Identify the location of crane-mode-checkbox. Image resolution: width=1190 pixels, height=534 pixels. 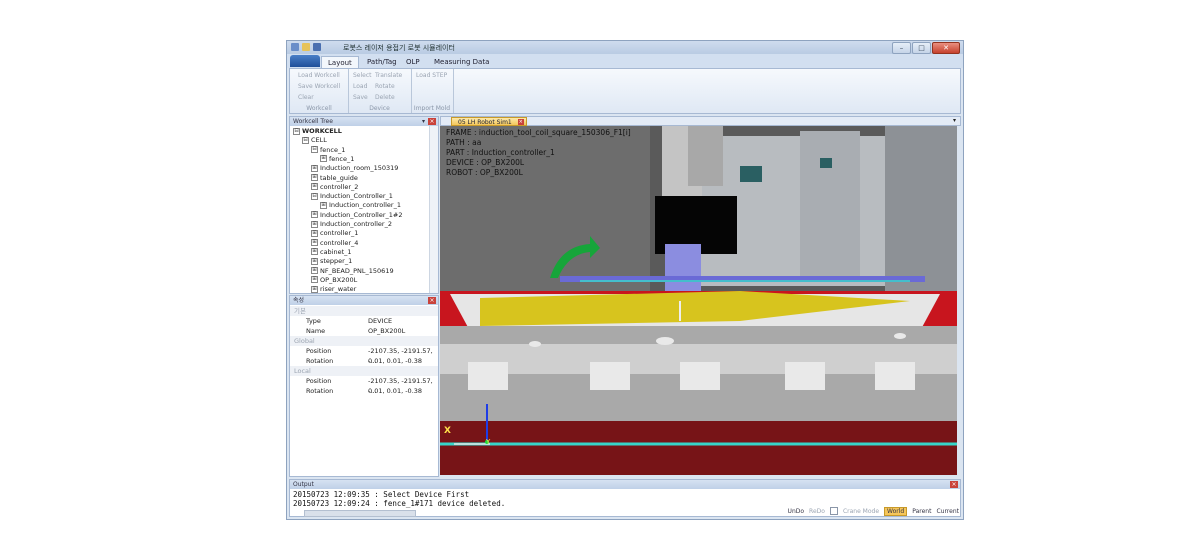
(833, 511).